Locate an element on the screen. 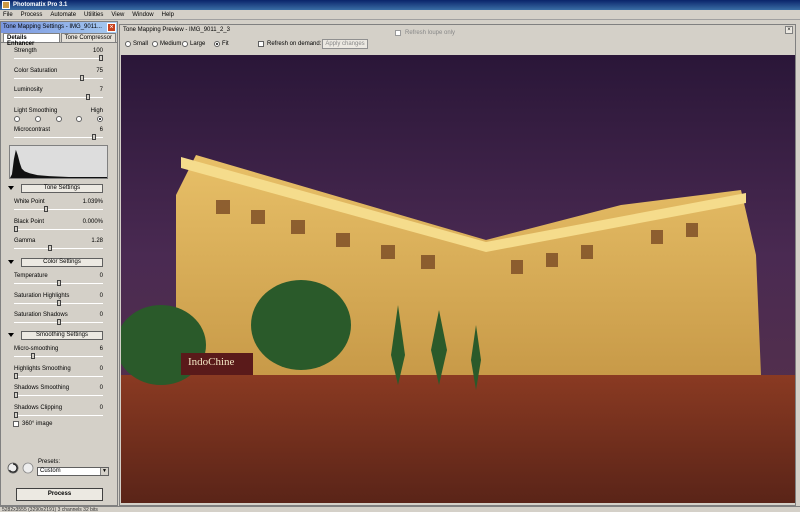 Image resolution: width=800 pixels, height=512 pixels. color-settings-button: Color Settings is located at coordinates (62, 262).